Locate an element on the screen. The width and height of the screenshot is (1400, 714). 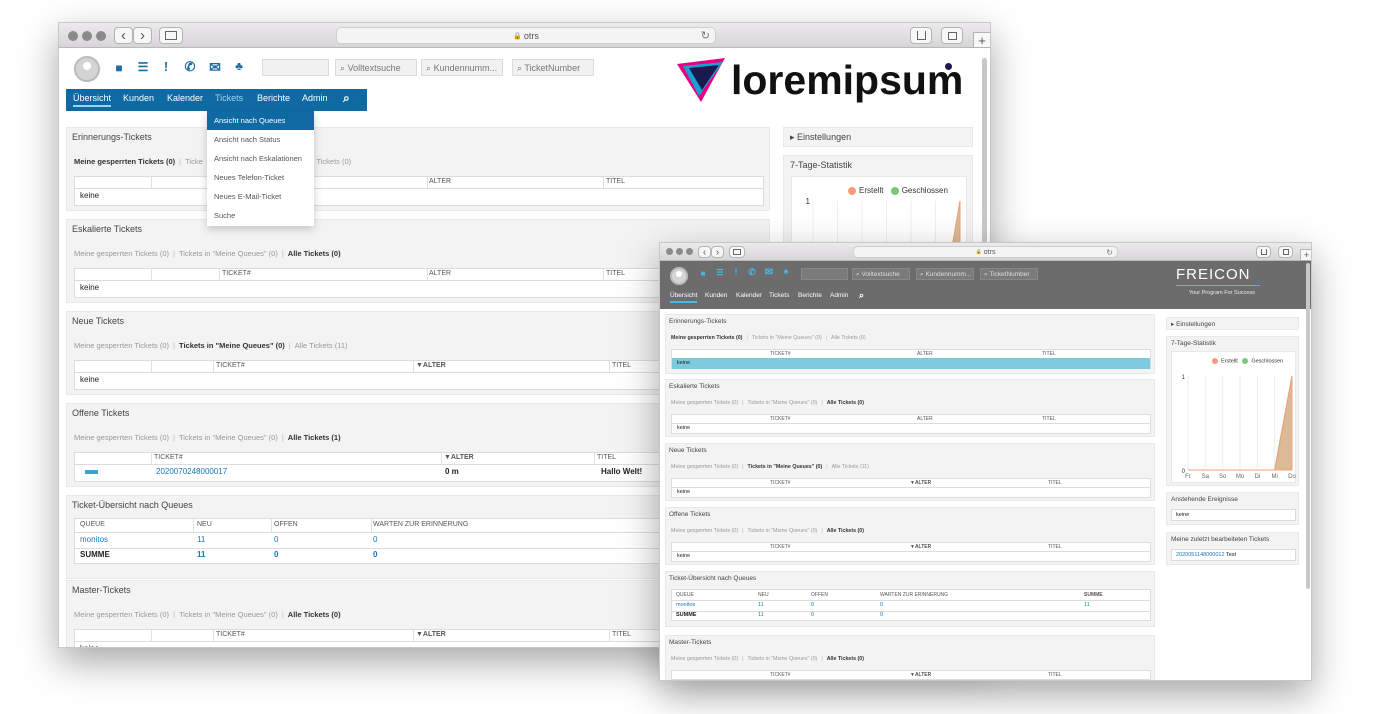
filter-all: Alle Tickets (1) is located at coordinates (314, 437).